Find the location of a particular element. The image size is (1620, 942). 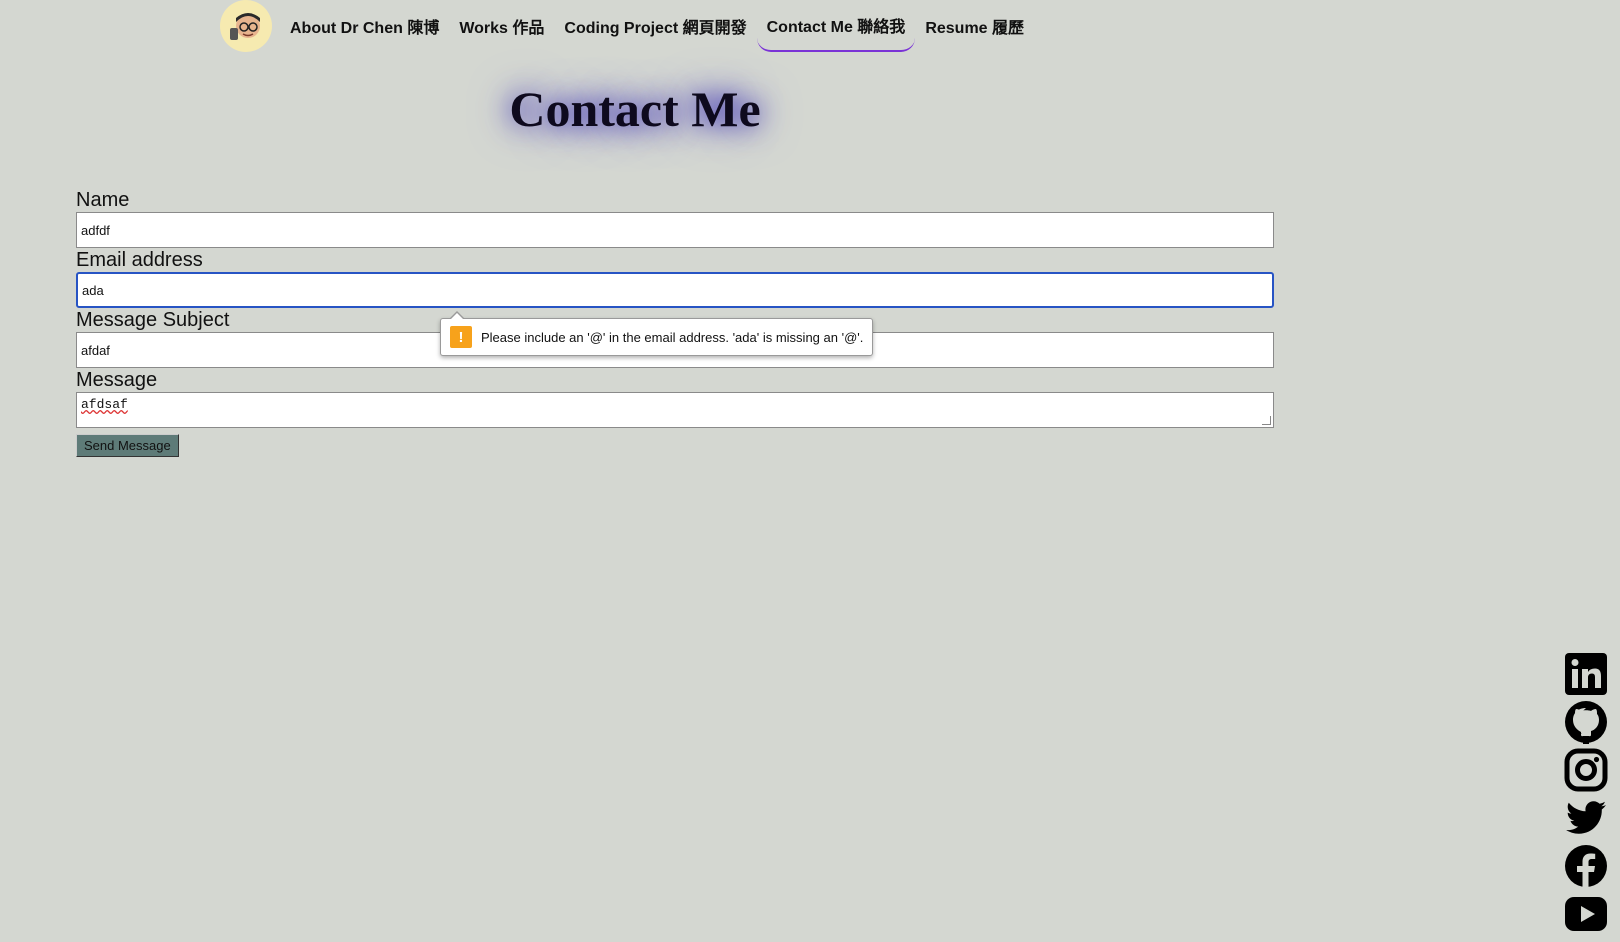

nav-item-works: Works 作品 is located at coordinates (501, 26).